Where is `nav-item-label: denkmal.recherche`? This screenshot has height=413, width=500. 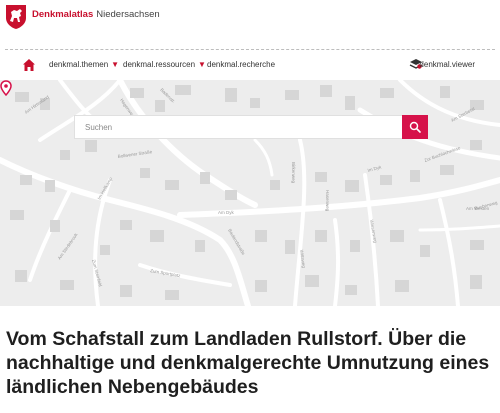 nav-item-label: denkmal.recherche is located at coordinates (241, 64).